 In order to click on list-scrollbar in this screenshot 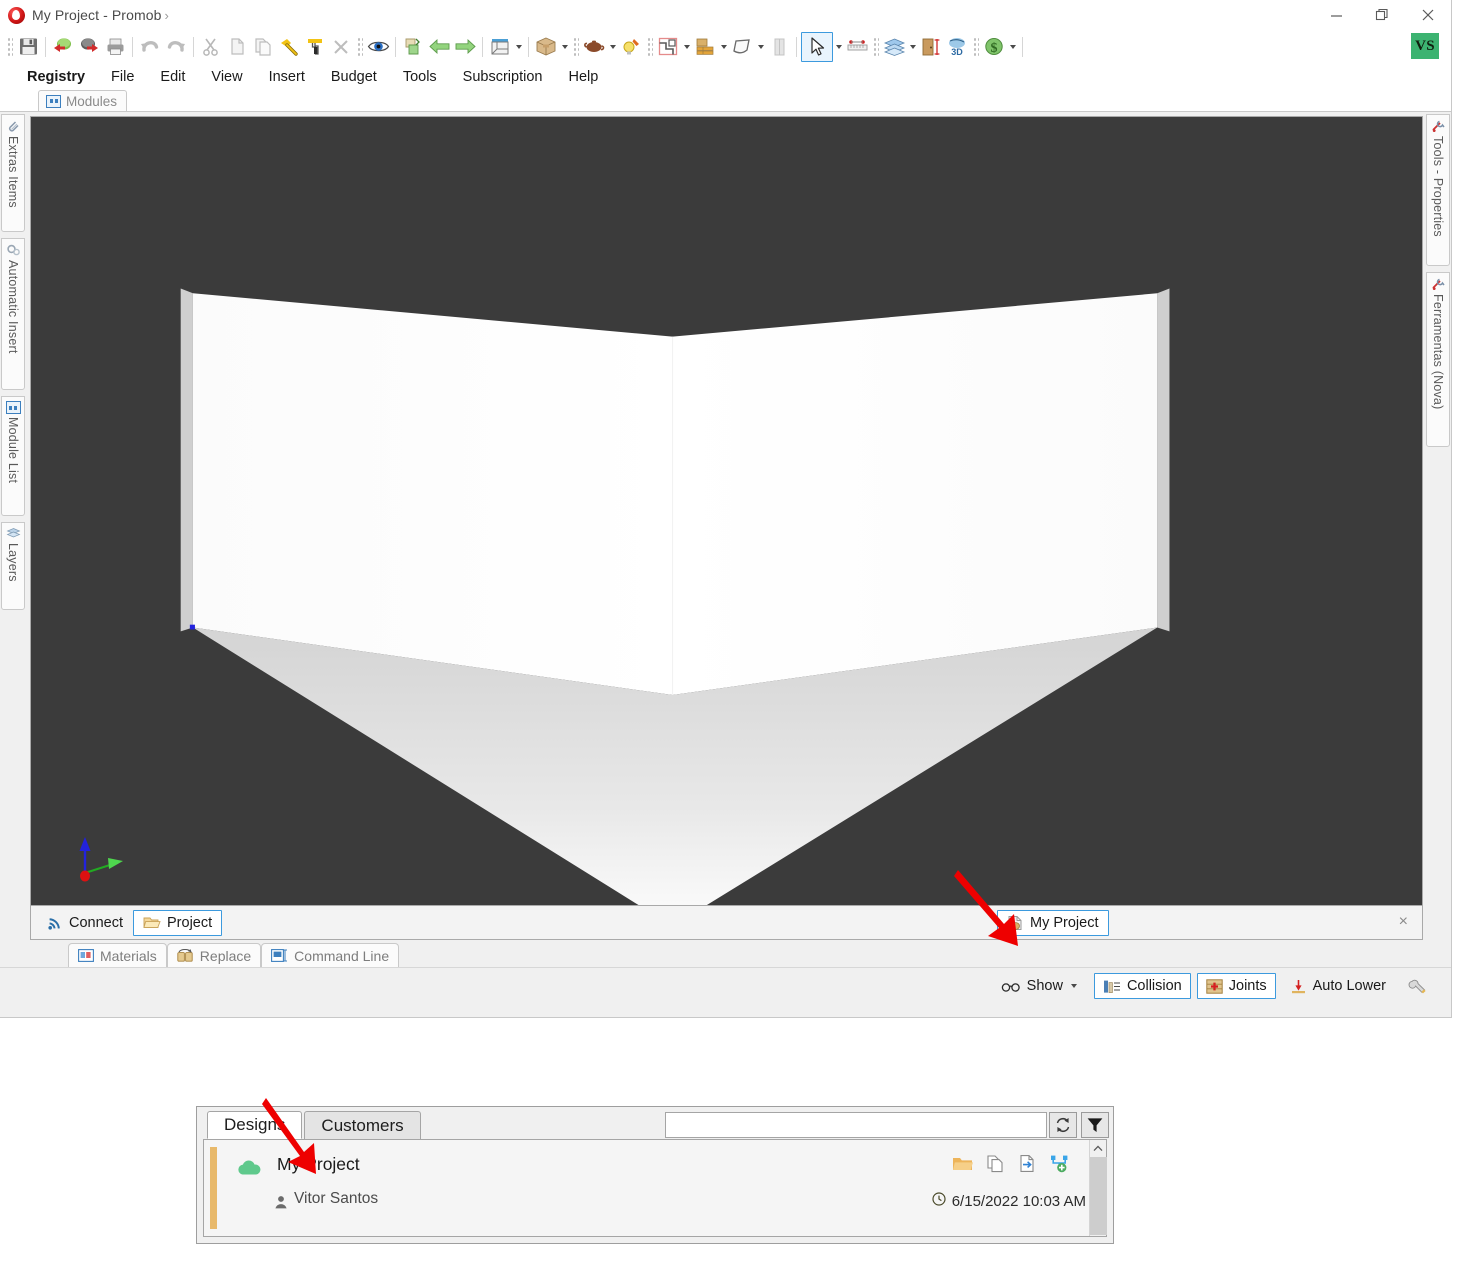, I will do `click(1098, 1188)`.